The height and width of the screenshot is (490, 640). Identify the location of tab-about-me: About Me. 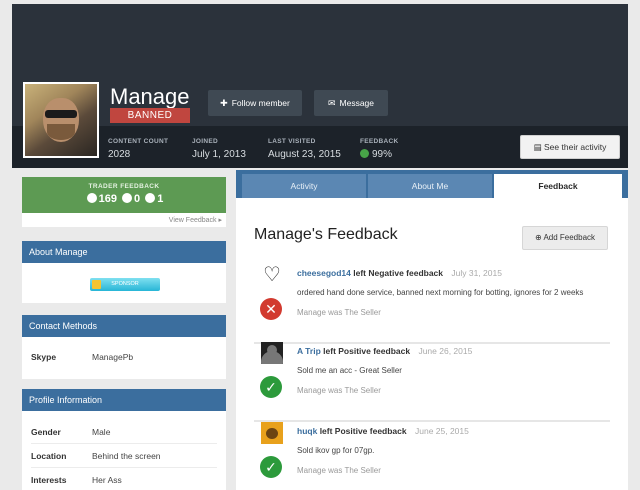
(430, 186).